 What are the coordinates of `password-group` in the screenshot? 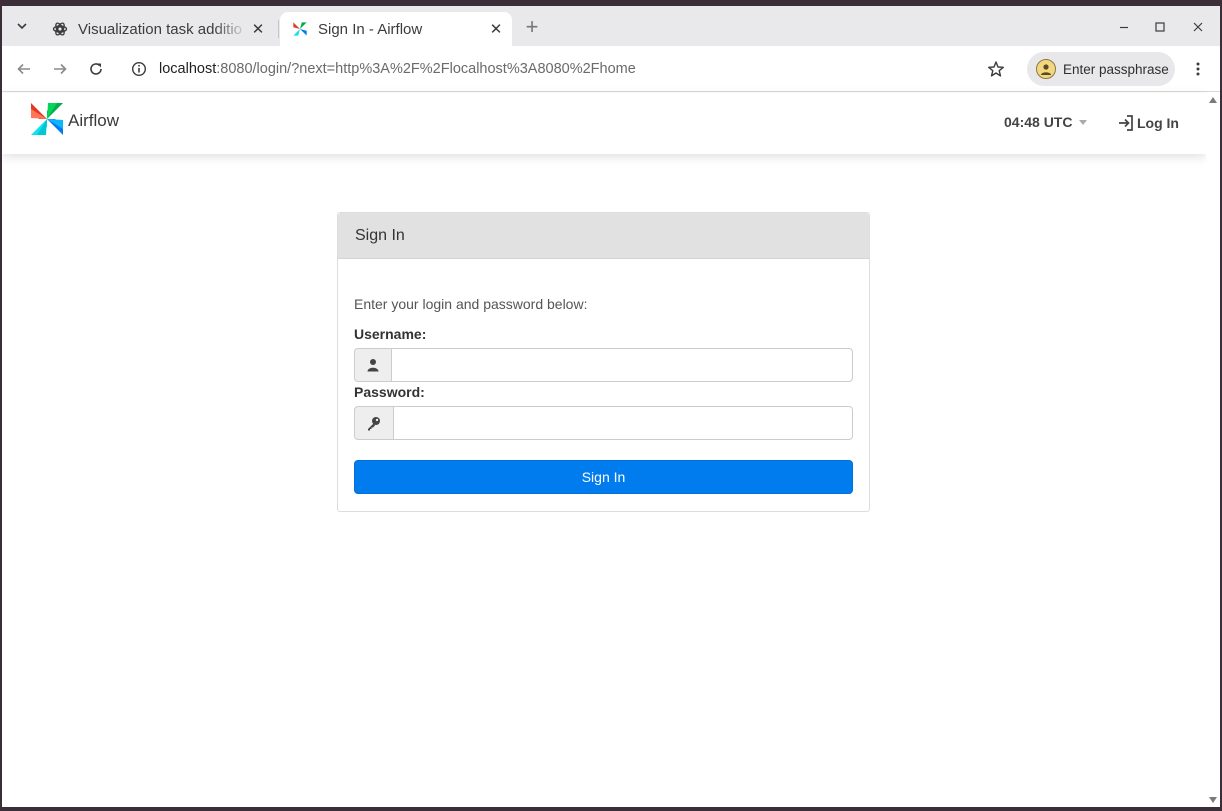 It's located at (603, 423).